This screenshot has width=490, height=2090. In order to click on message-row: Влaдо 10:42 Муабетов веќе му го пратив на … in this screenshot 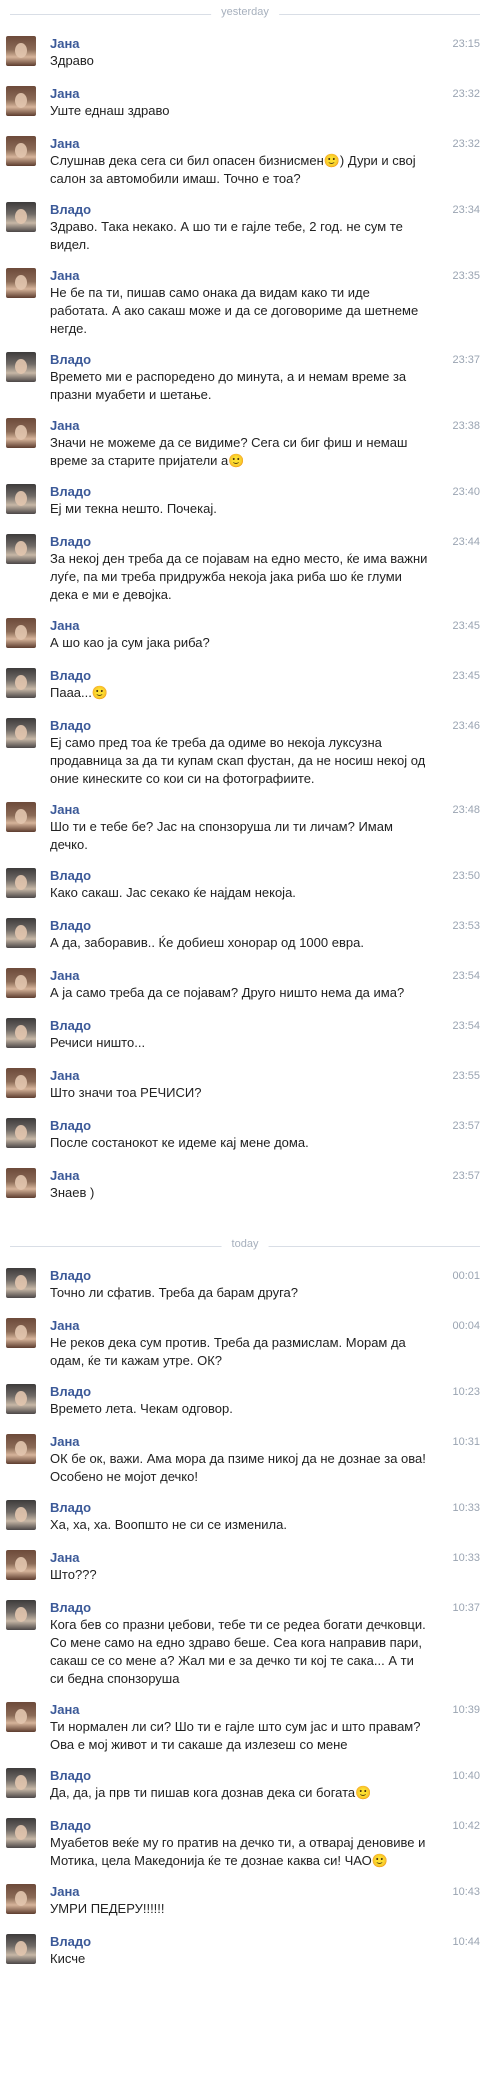, I will do `click(245, 1843)`.